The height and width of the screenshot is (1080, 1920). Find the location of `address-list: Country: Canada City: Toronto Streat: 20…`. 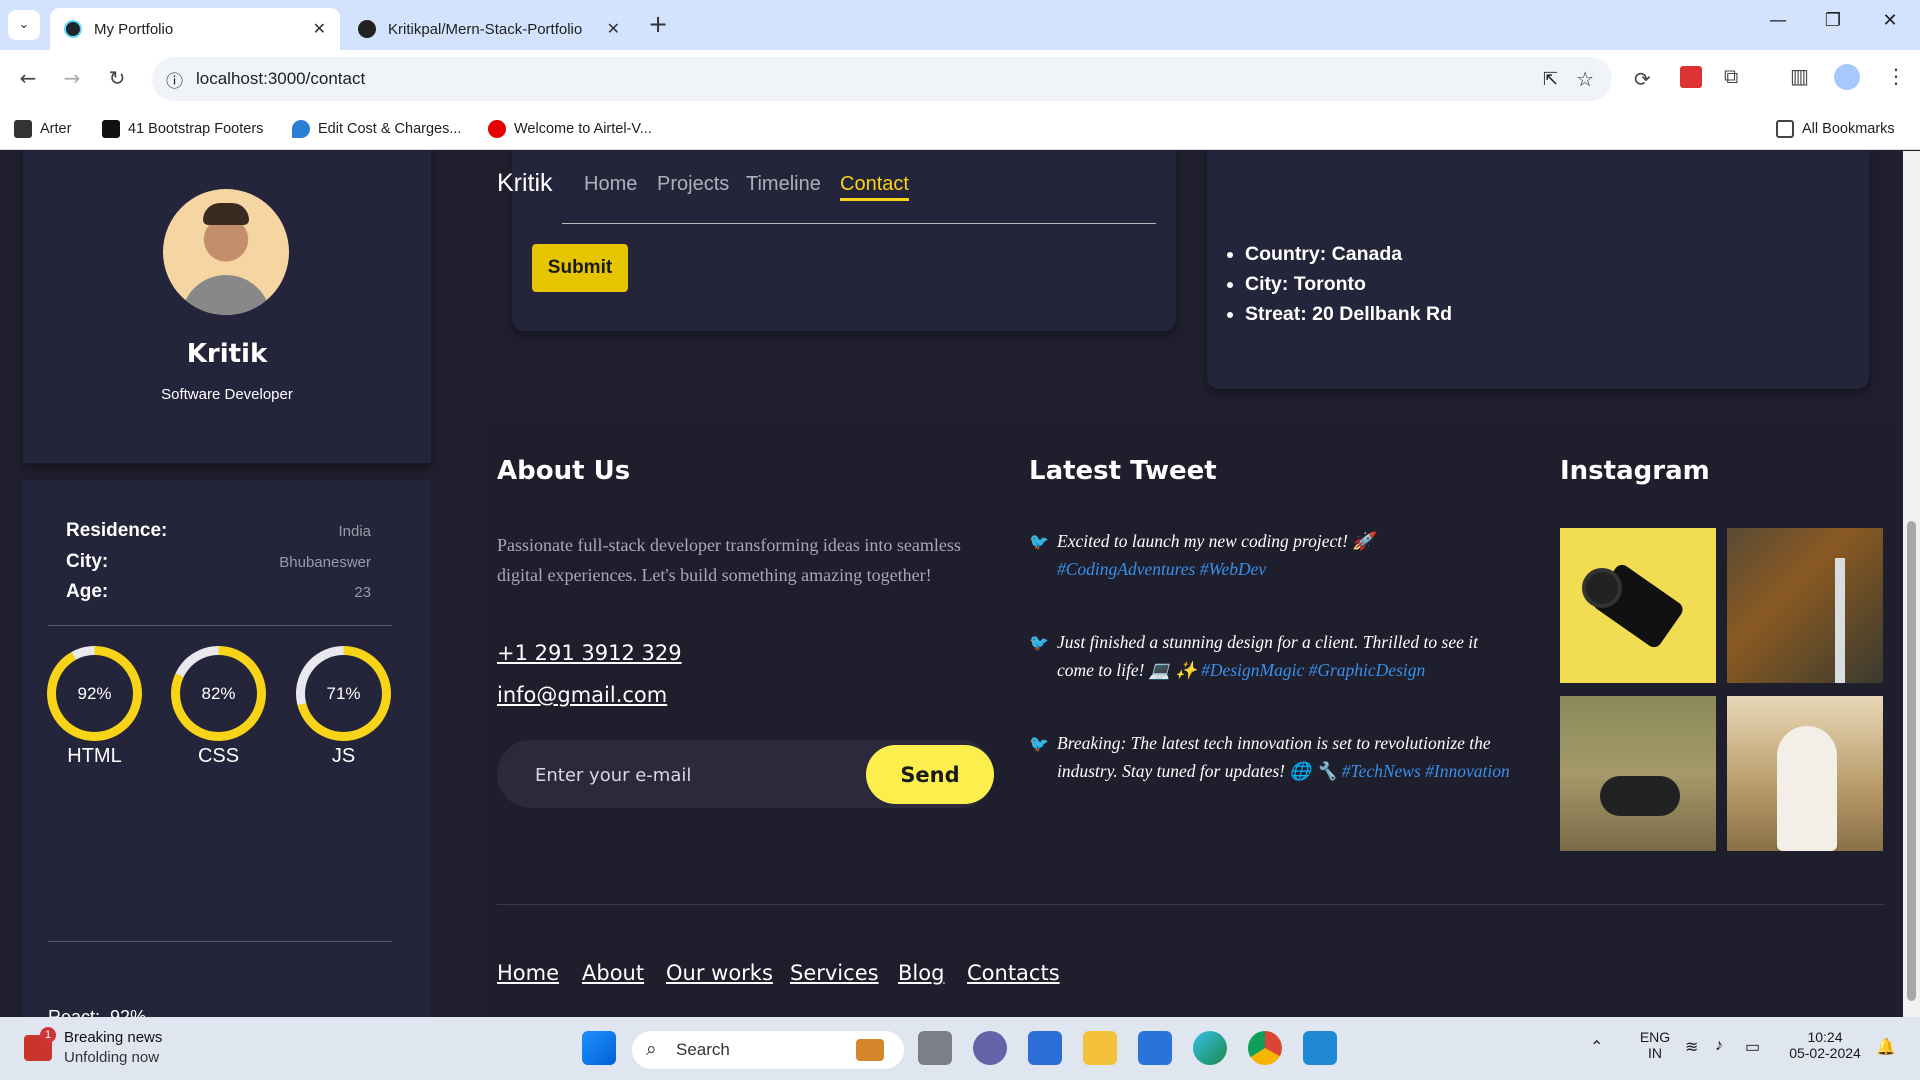

address-list: Country: Canada City: Toronto Streat: 20… is located at coordinates (1348, 288).